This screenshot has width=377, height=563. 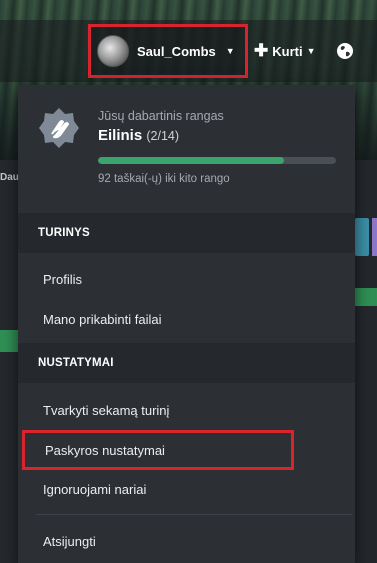 I want to click on create-button: ✚ Kurti ▼, so click(x=288, y=51).